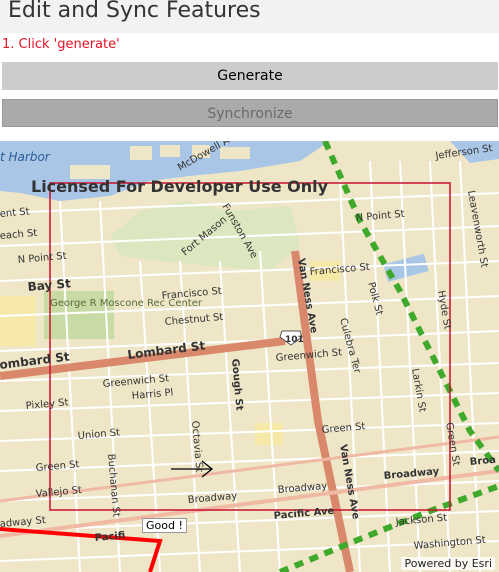 The image size is (499, 572). What do you see at coordinates (19, 235) in the screenshot?
I see `street-label: each St` at bounding box center [19, 235].